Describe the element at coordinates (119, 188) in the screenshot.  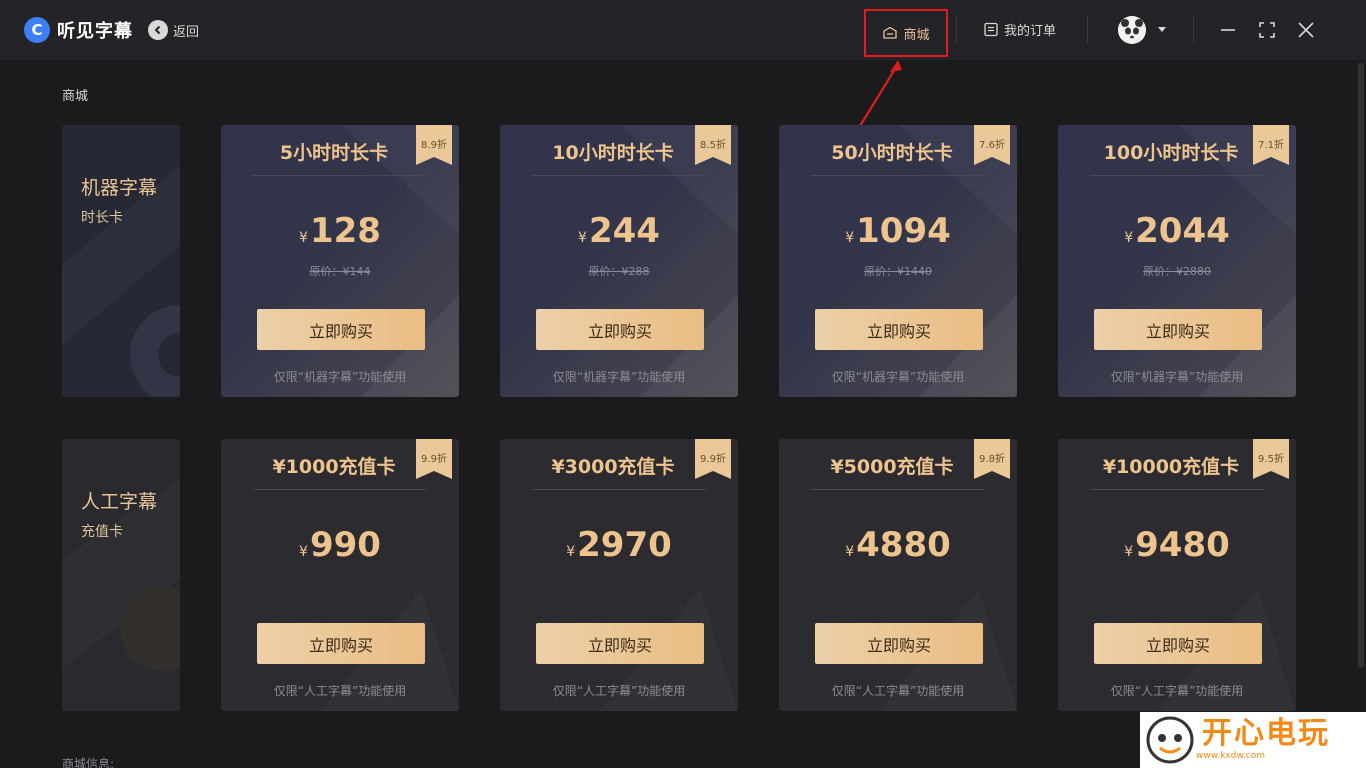
I see `side-title: 机器字幕` at that location.